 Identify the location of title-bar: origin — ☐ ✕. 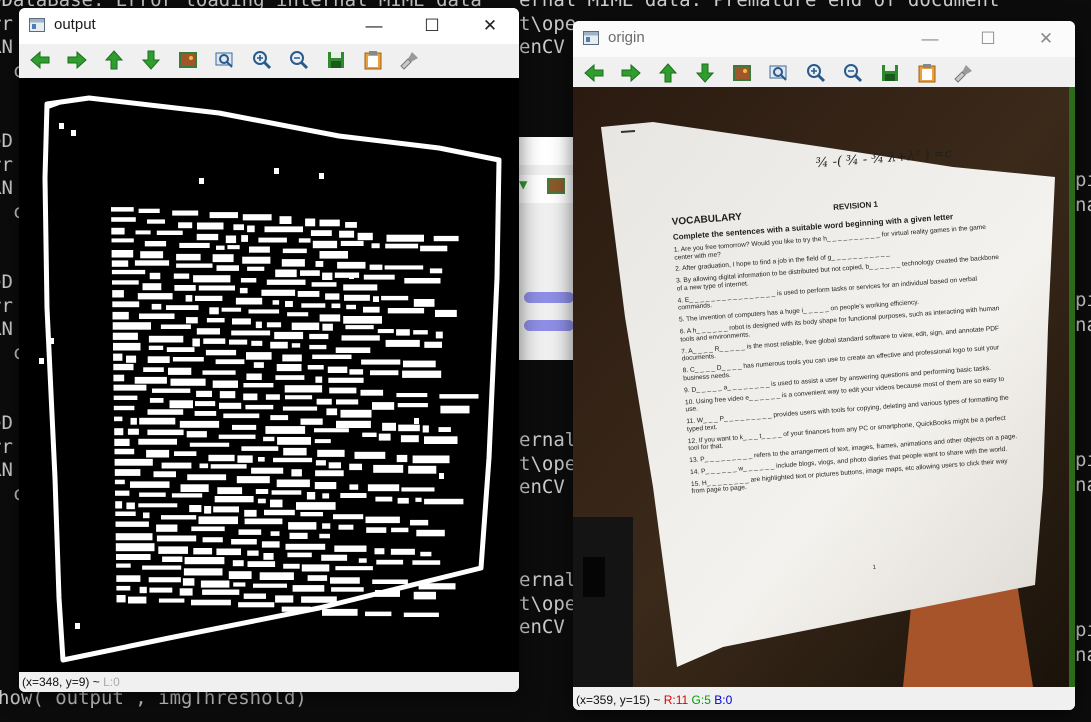
(824, 39).